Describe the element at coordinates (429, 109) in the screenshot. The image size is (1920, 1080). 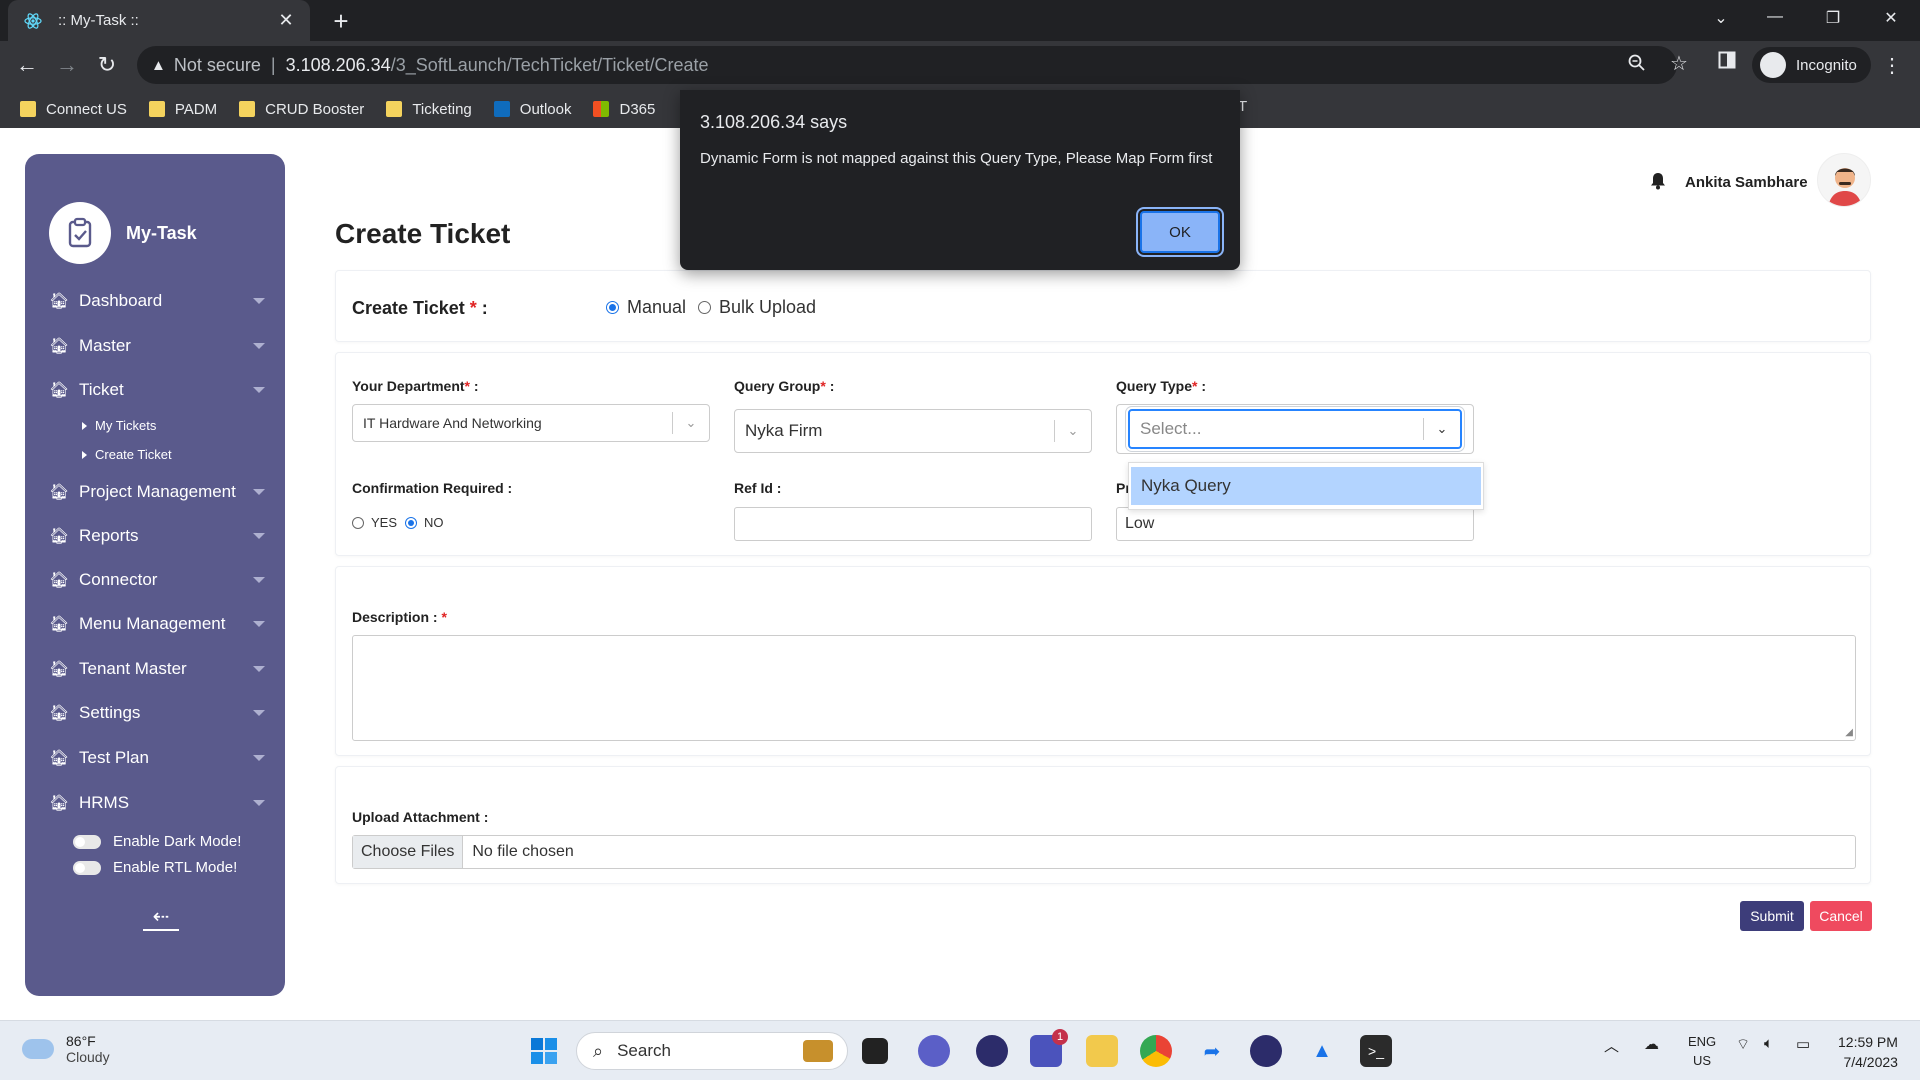
I see `bookmark-ticketing: Ticketing` at that location.